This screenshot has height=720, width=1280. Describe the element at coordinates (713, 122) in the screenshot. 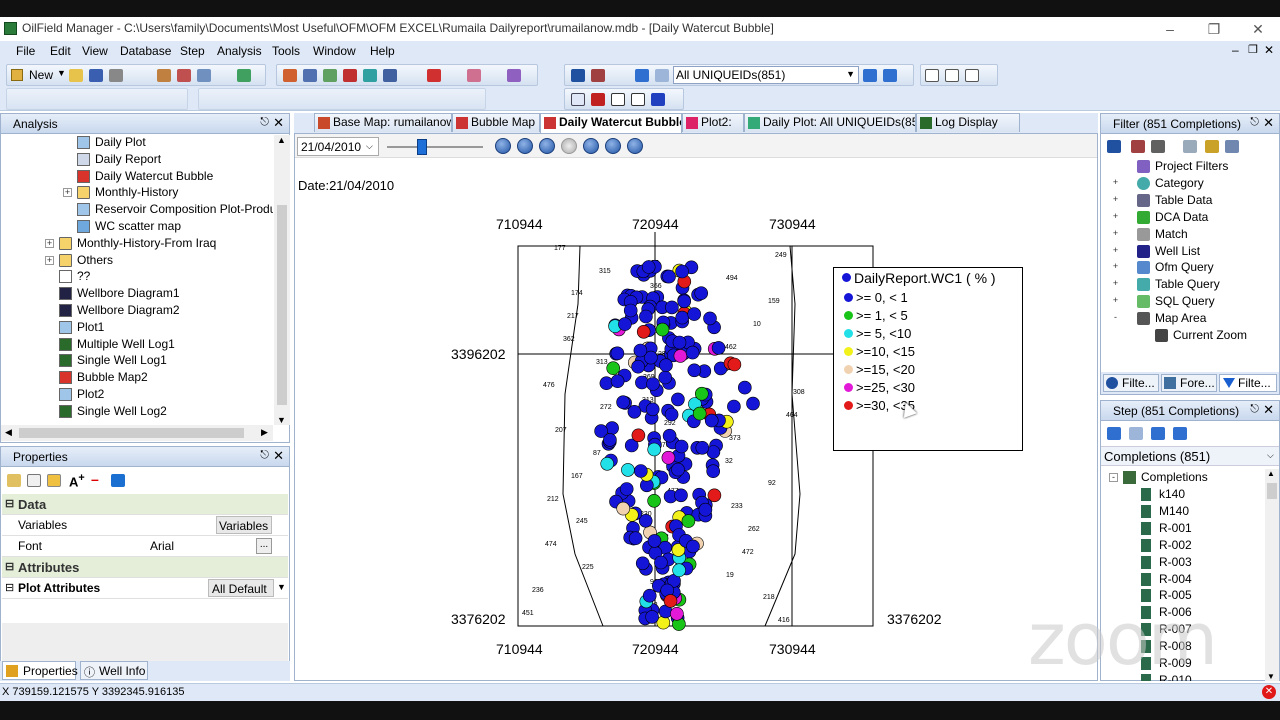

I see `document-tab: Plot2:` at that location.